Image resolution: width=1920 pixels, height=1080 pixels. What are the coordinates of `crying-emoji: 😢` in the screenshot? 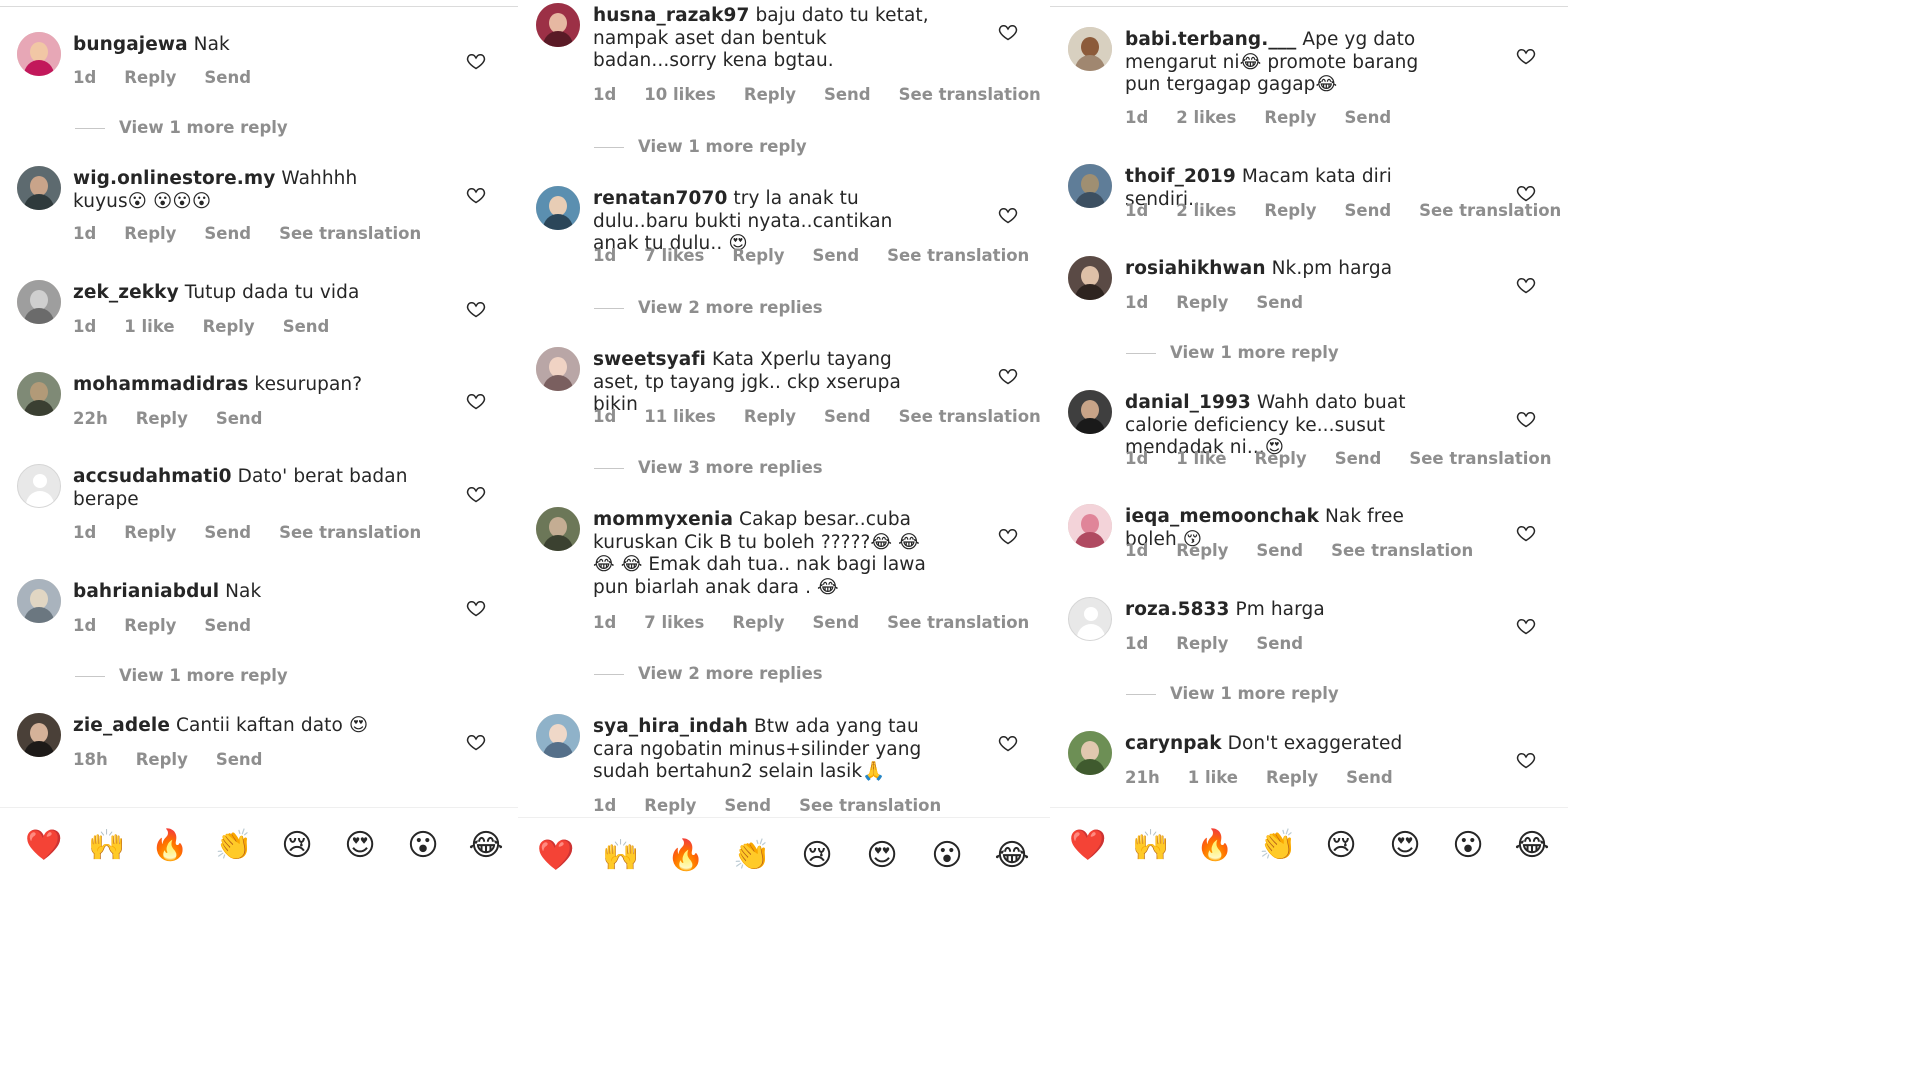 It's located at (297, 846).